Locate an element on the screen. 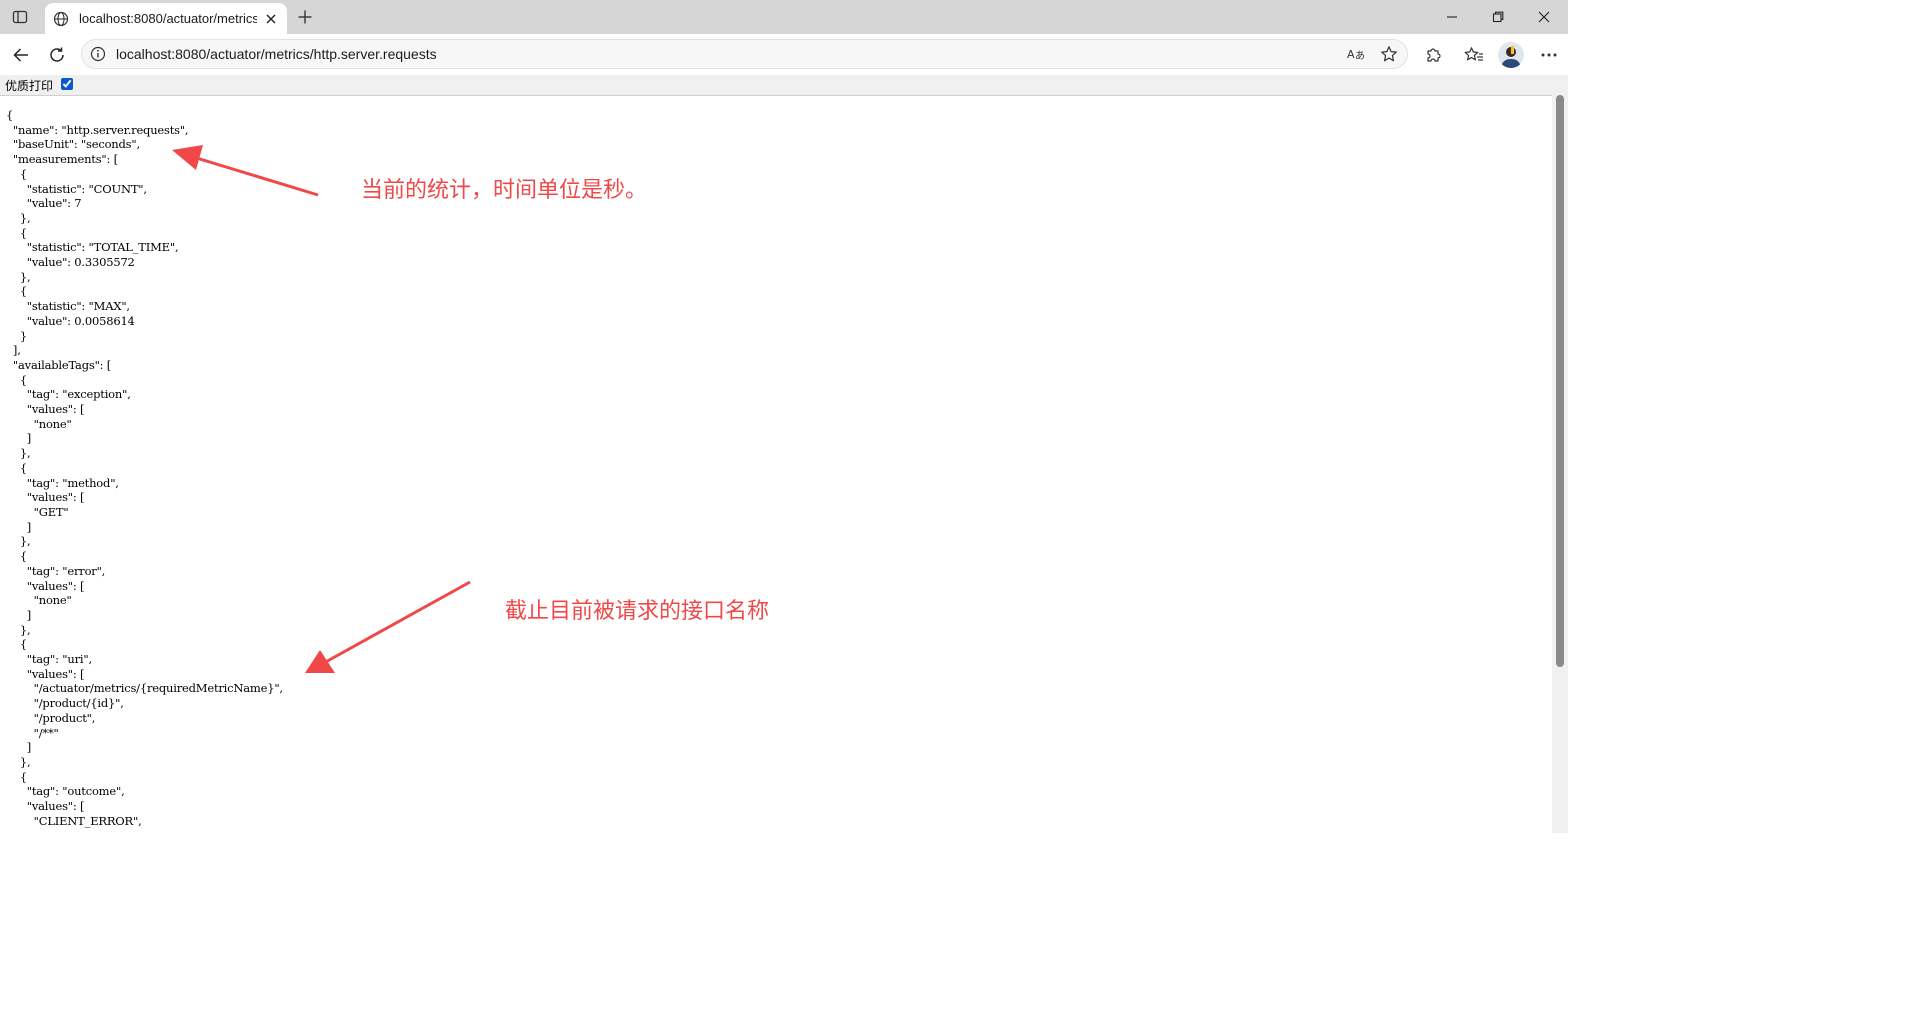 The width and height of the screenshot is (1920, 1020). json-line: "tag": "error", is located at coordinates (56, 570).